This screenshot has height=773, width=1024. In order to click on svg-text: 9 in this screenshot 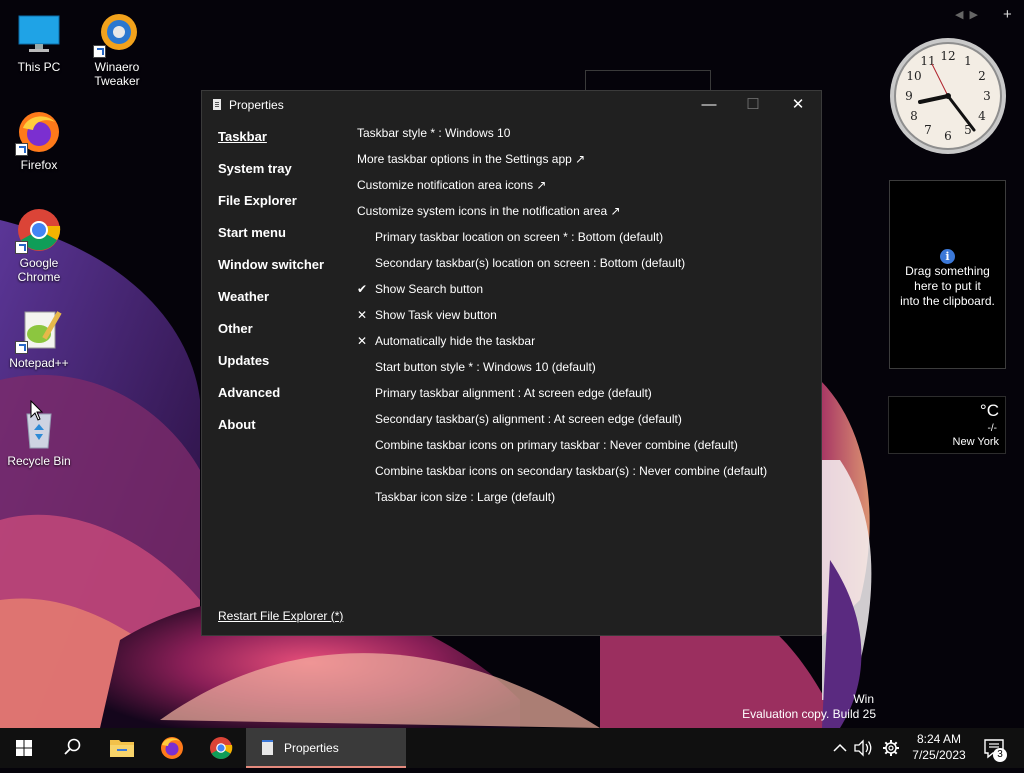, I will do `click(909, 96)`.